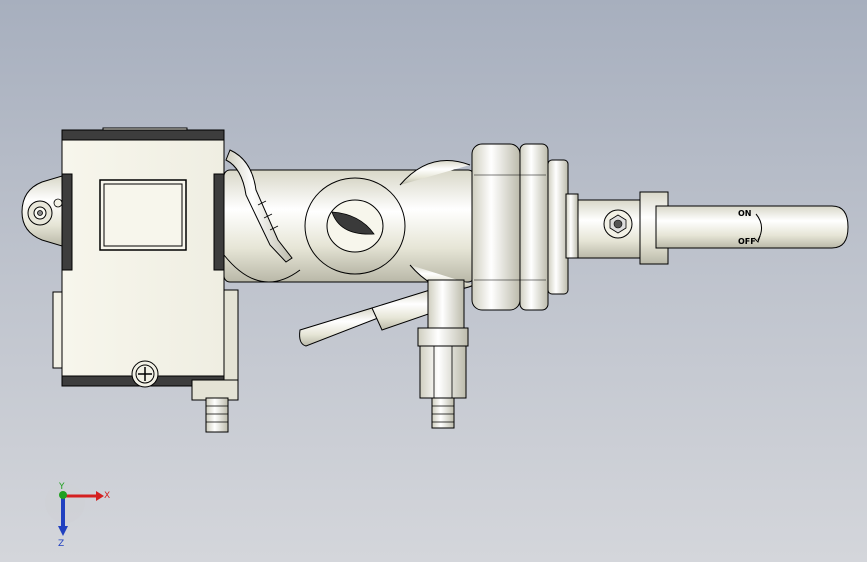 Image resolution: width=867 pixels, height=562 pixels. Describe the element at coordinates (61, 487) in the screenshot. I see `y-axis-label: Y` at that location.